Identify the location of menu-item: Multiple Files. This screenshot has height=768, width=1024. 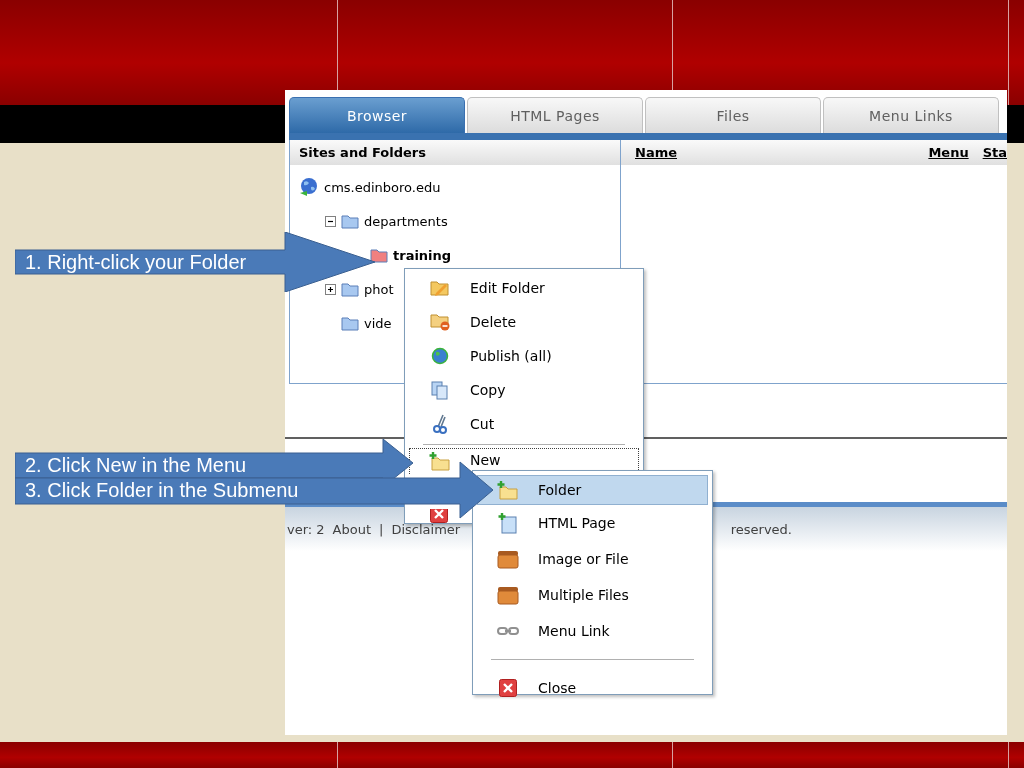
(592, 595).